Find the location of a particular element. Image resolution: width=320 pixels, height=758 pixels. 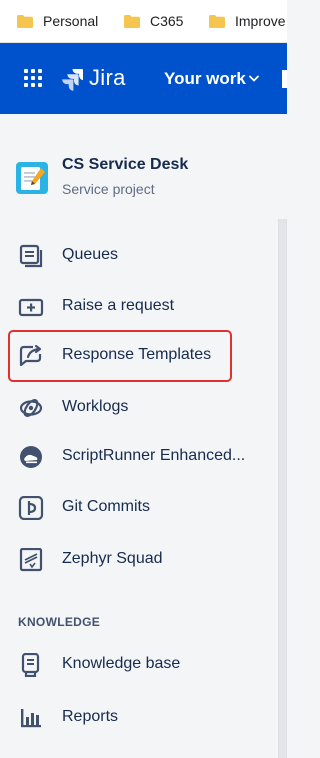

bookmark-label: Personal is located at coordinates (71, 21).